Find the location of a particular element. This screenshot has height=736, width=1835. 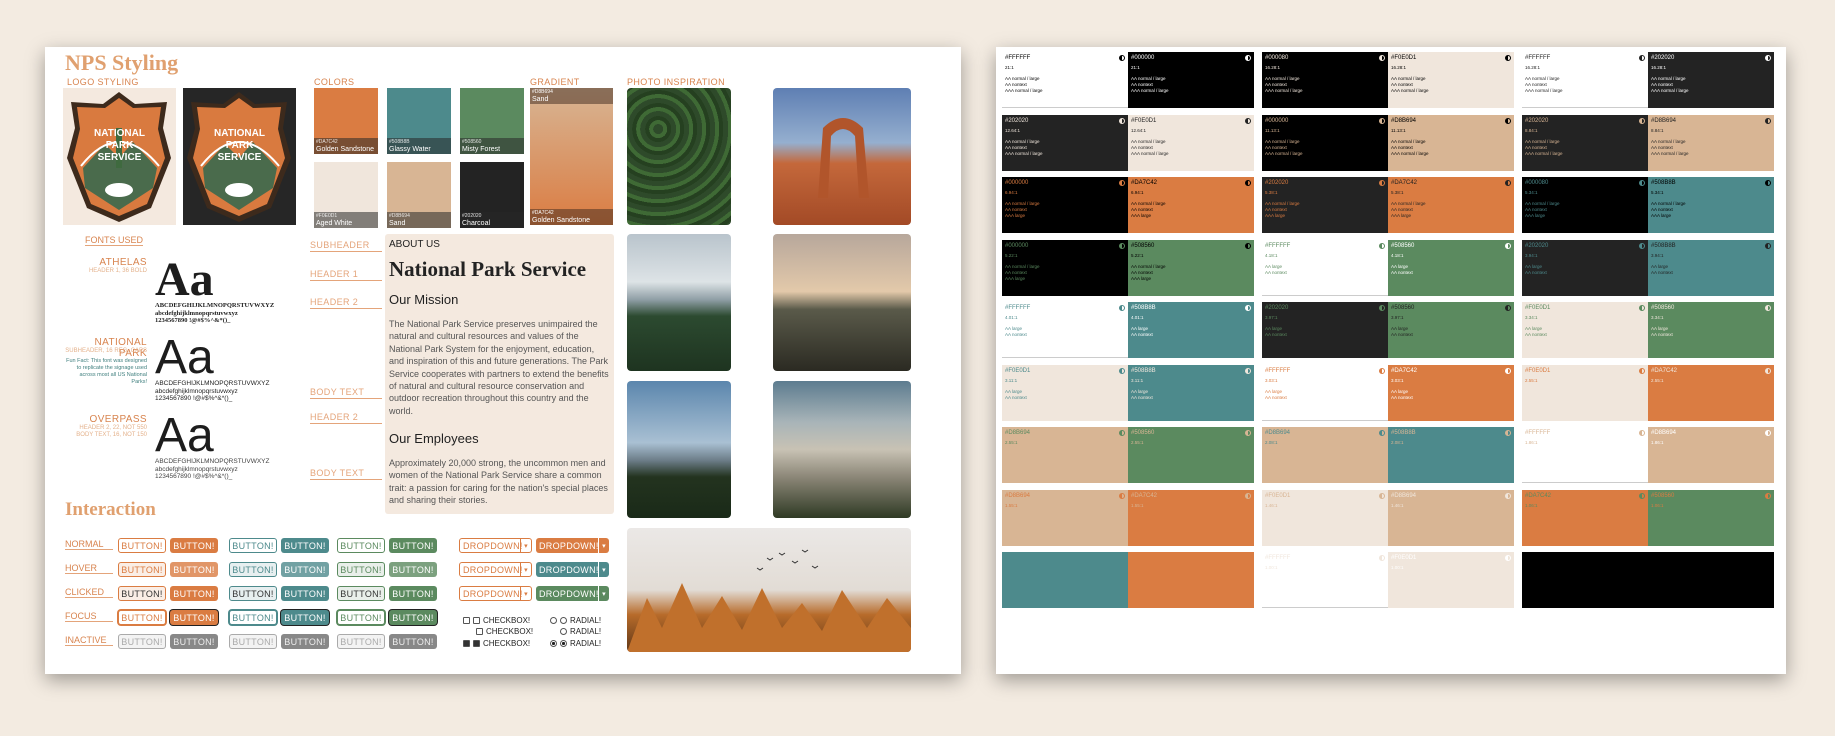

filled-button-label: BUTTON! is located at coordinates (305, 545).